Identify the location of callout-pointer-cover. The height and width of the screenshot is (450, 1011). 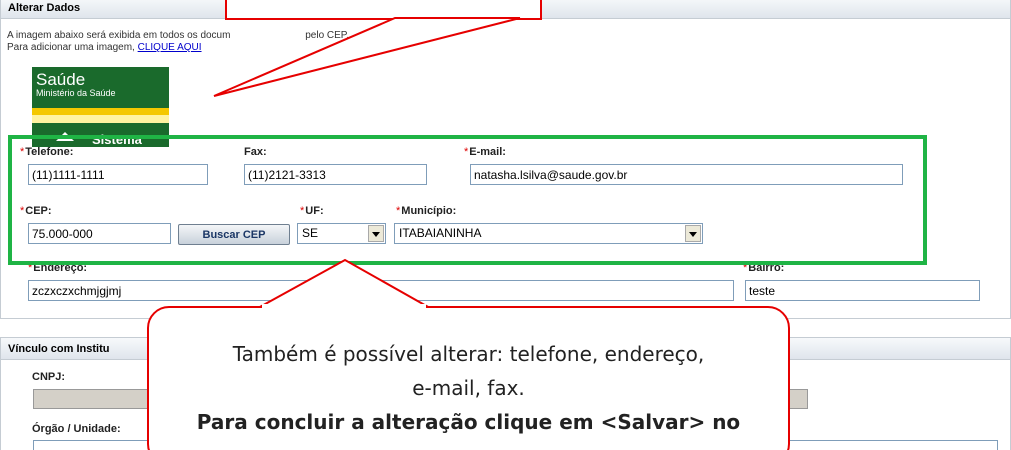
(344, 306).